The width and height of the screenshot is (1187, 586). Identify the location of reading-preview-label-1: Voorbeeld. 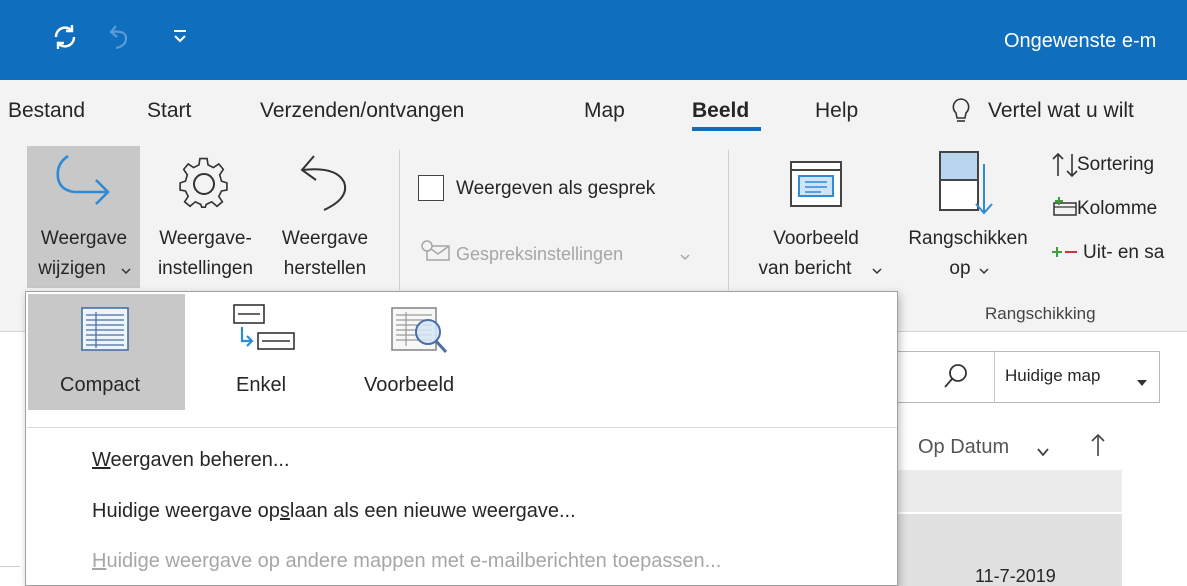
(816, 238).